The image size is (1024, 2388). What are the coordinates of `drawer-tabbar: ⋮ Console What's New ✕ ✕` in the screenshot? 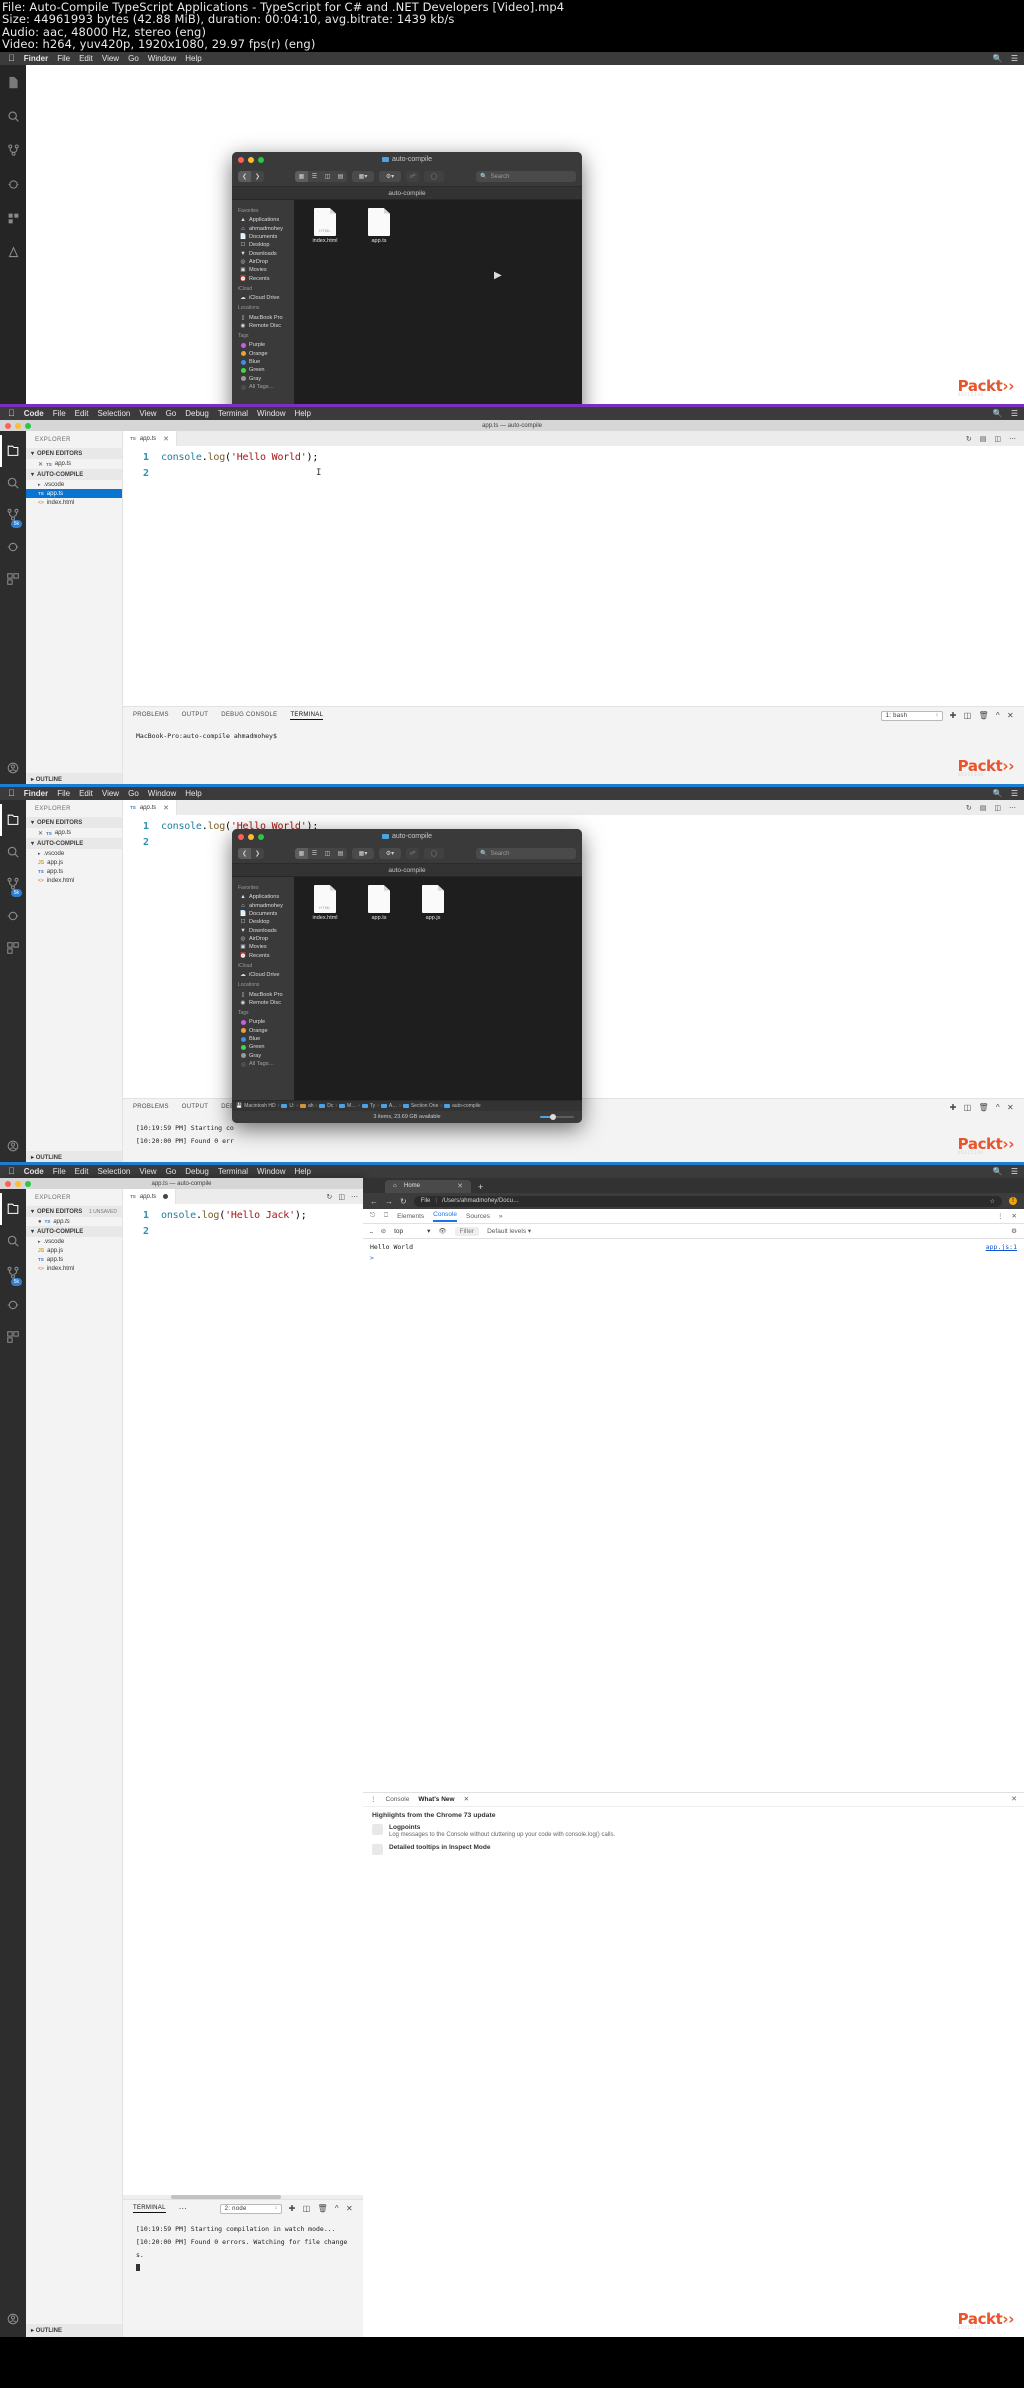 It's located at (693, 1800).